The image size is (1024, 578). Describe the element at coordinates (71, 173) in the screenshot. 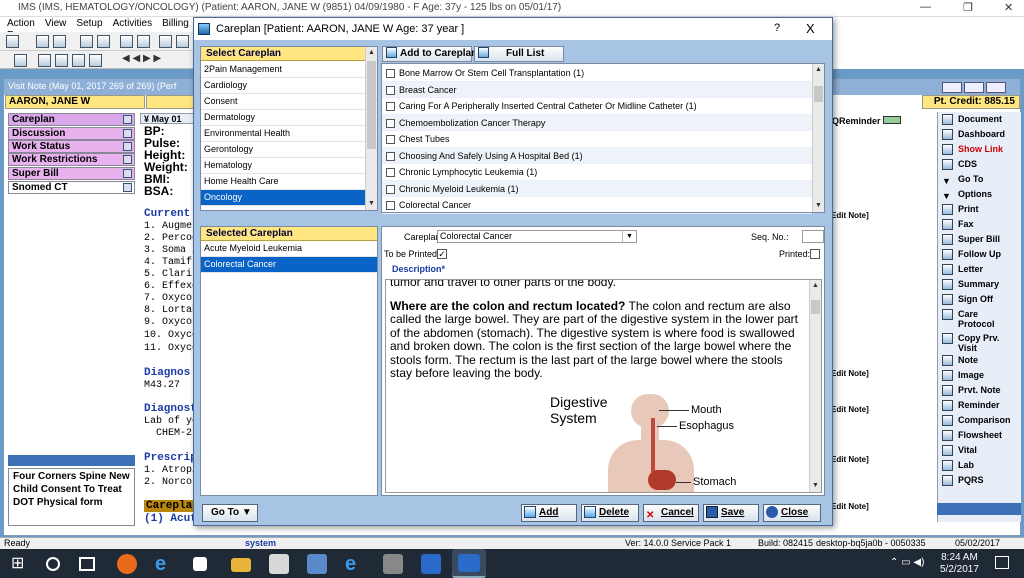

I see `nav-super-bill: Super Bill` at that location.